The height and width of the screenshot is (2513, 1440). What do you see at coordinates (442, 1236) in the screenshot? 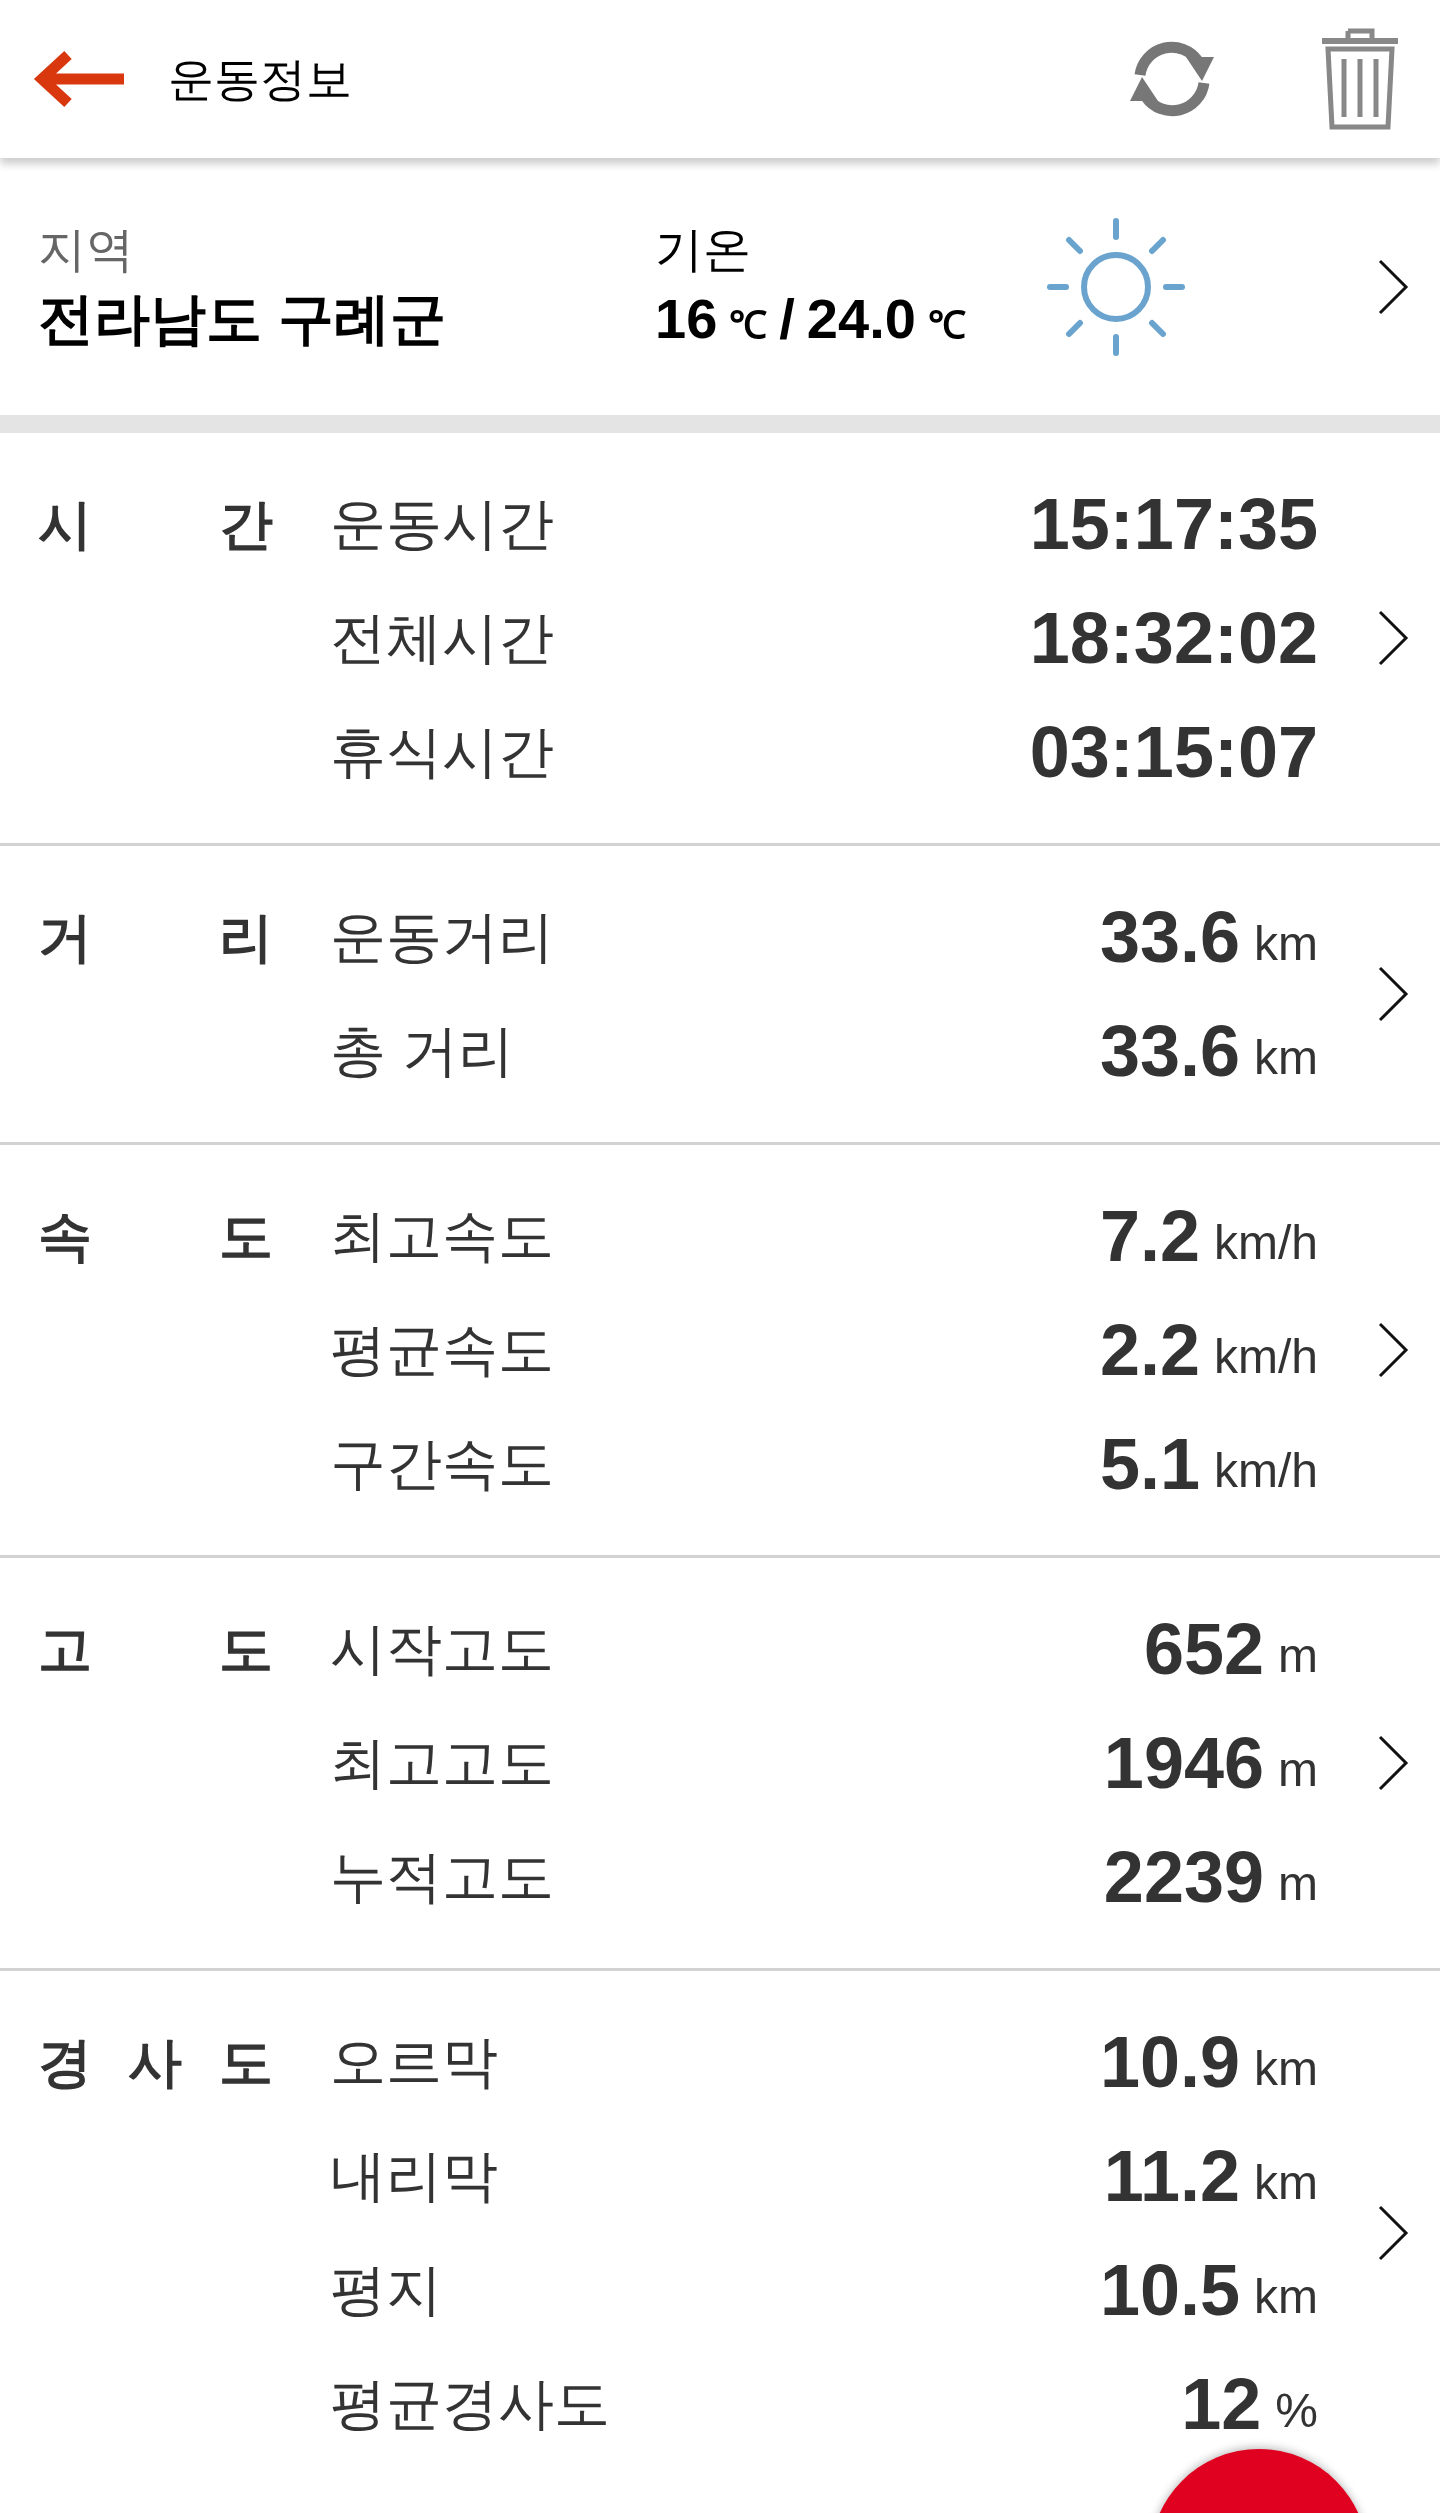
I see `stat-label: 최고속도` at bounding box center [442, 1236].